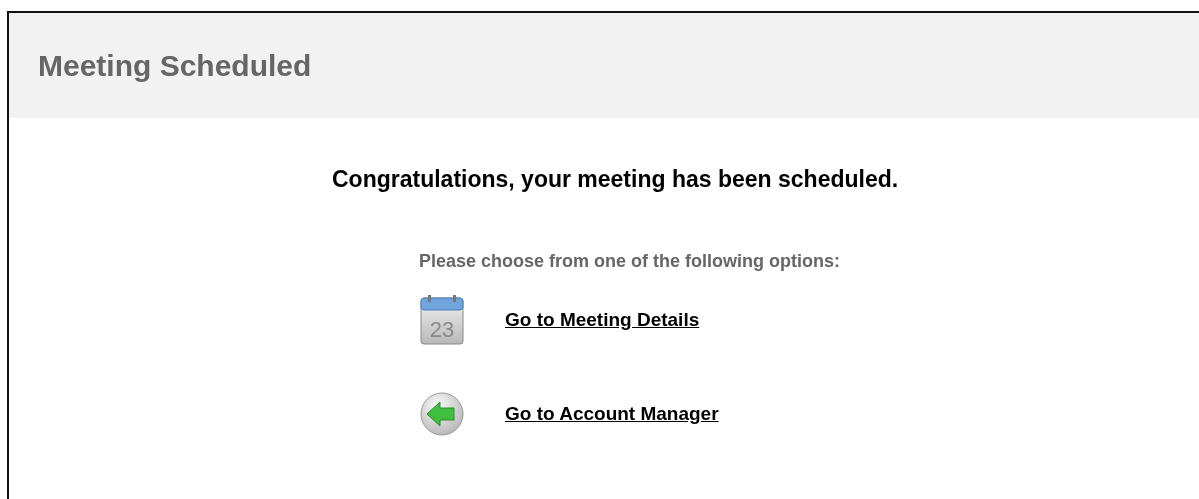  What do you see at coordinates (616, 179) in the screenshot?
I see `confirmation-message: Congratulations, your meeting has been scheduled.` at bounding box center [616, 179].